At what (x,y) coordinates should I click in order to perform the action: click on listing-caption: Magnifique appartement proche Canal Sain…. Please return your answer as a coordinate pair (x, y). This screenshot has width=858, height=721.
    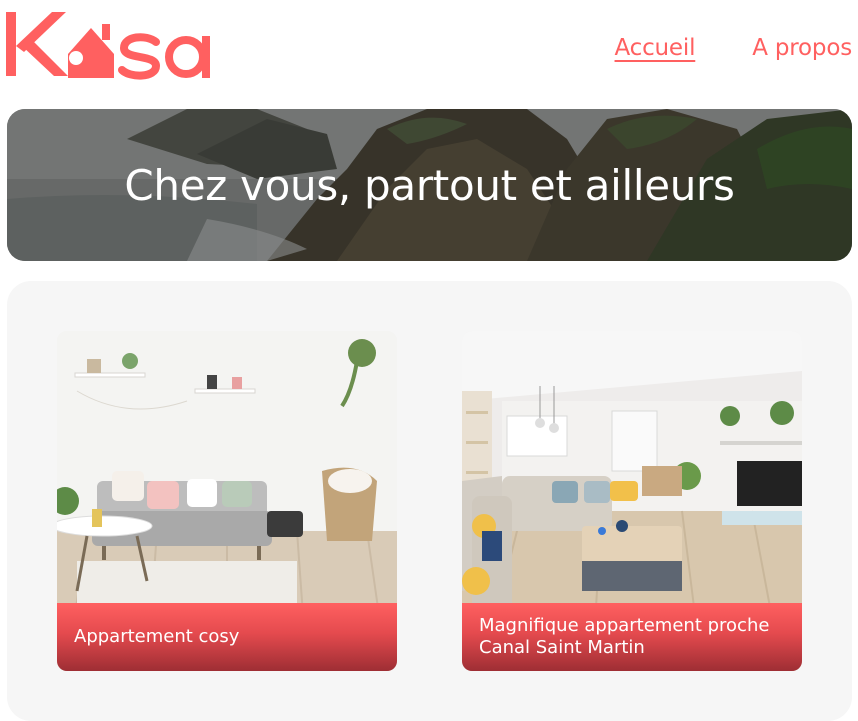
    Looking at the image, I should click on (632, 637).